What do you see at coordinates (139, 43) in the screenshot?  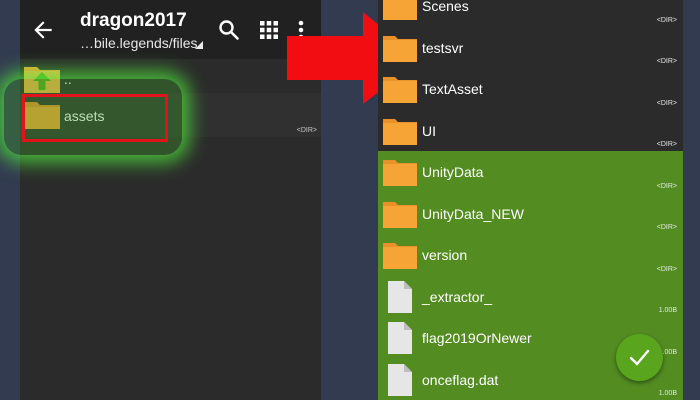 I see `path-breadcrumb: …bile.legends/files` at bounding box center [139, 43].